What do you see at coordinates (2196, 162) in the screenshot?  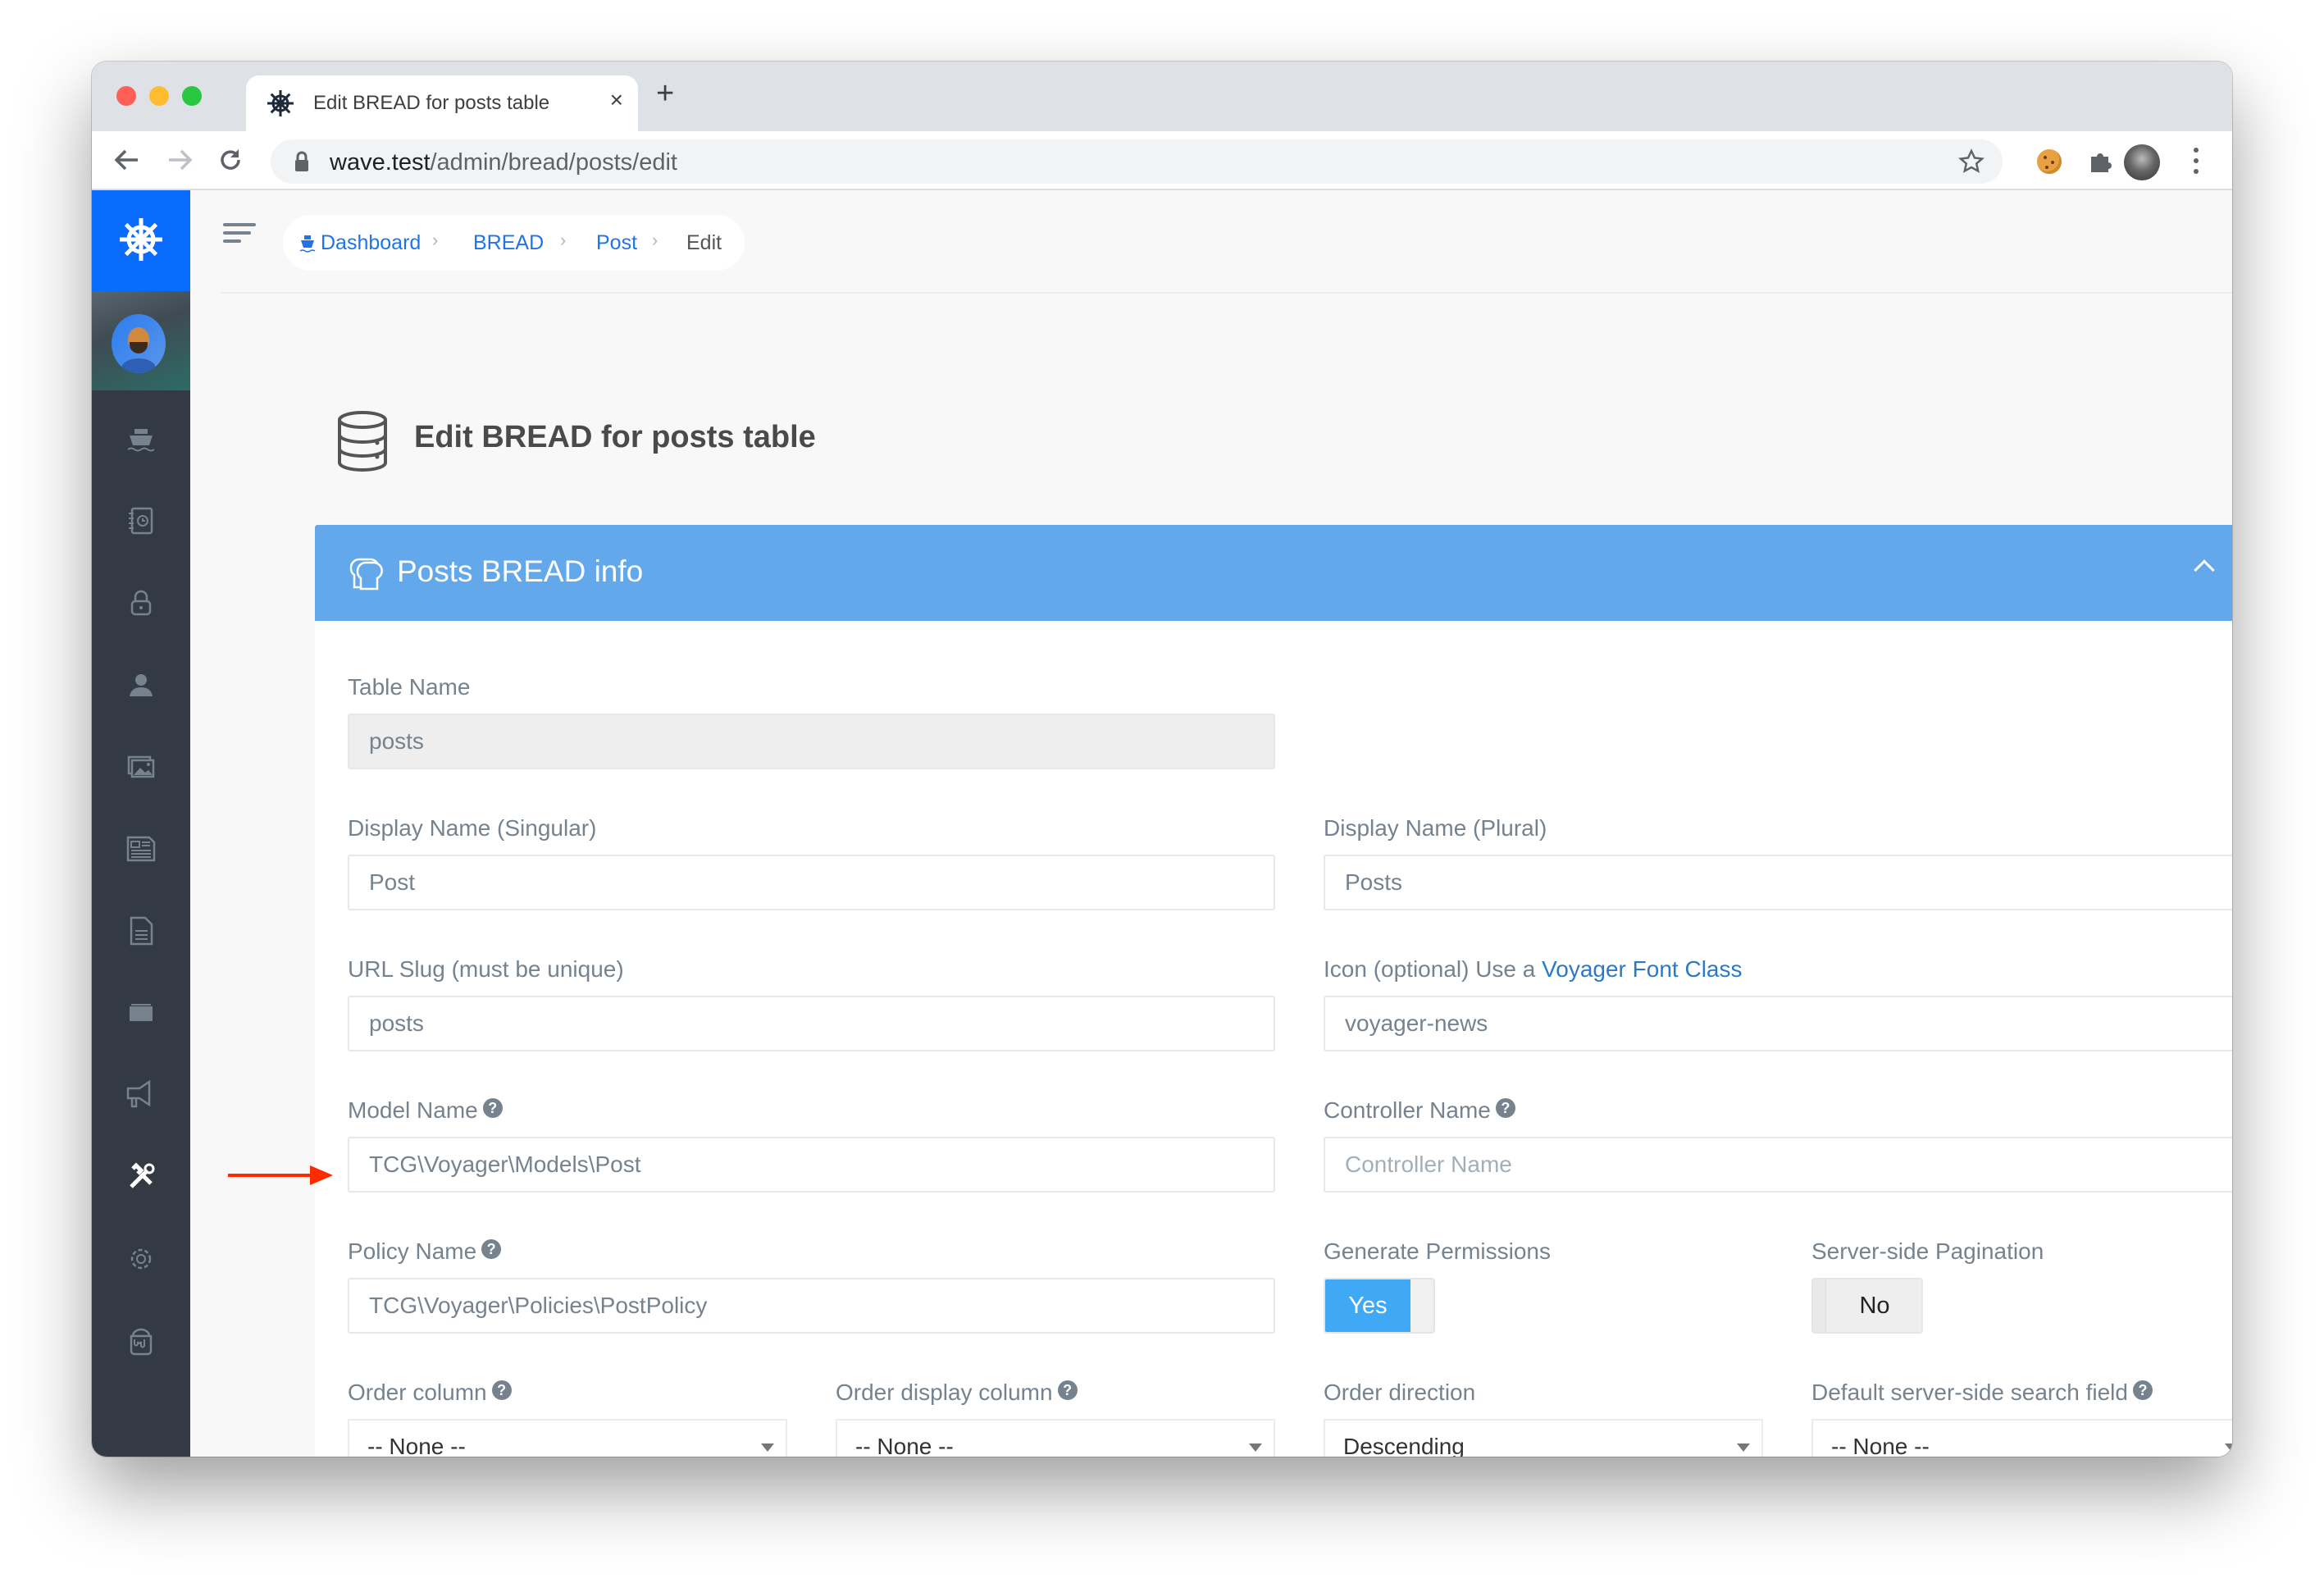 I see `kebab-menu-icon` at bounding box center [2196, 162].